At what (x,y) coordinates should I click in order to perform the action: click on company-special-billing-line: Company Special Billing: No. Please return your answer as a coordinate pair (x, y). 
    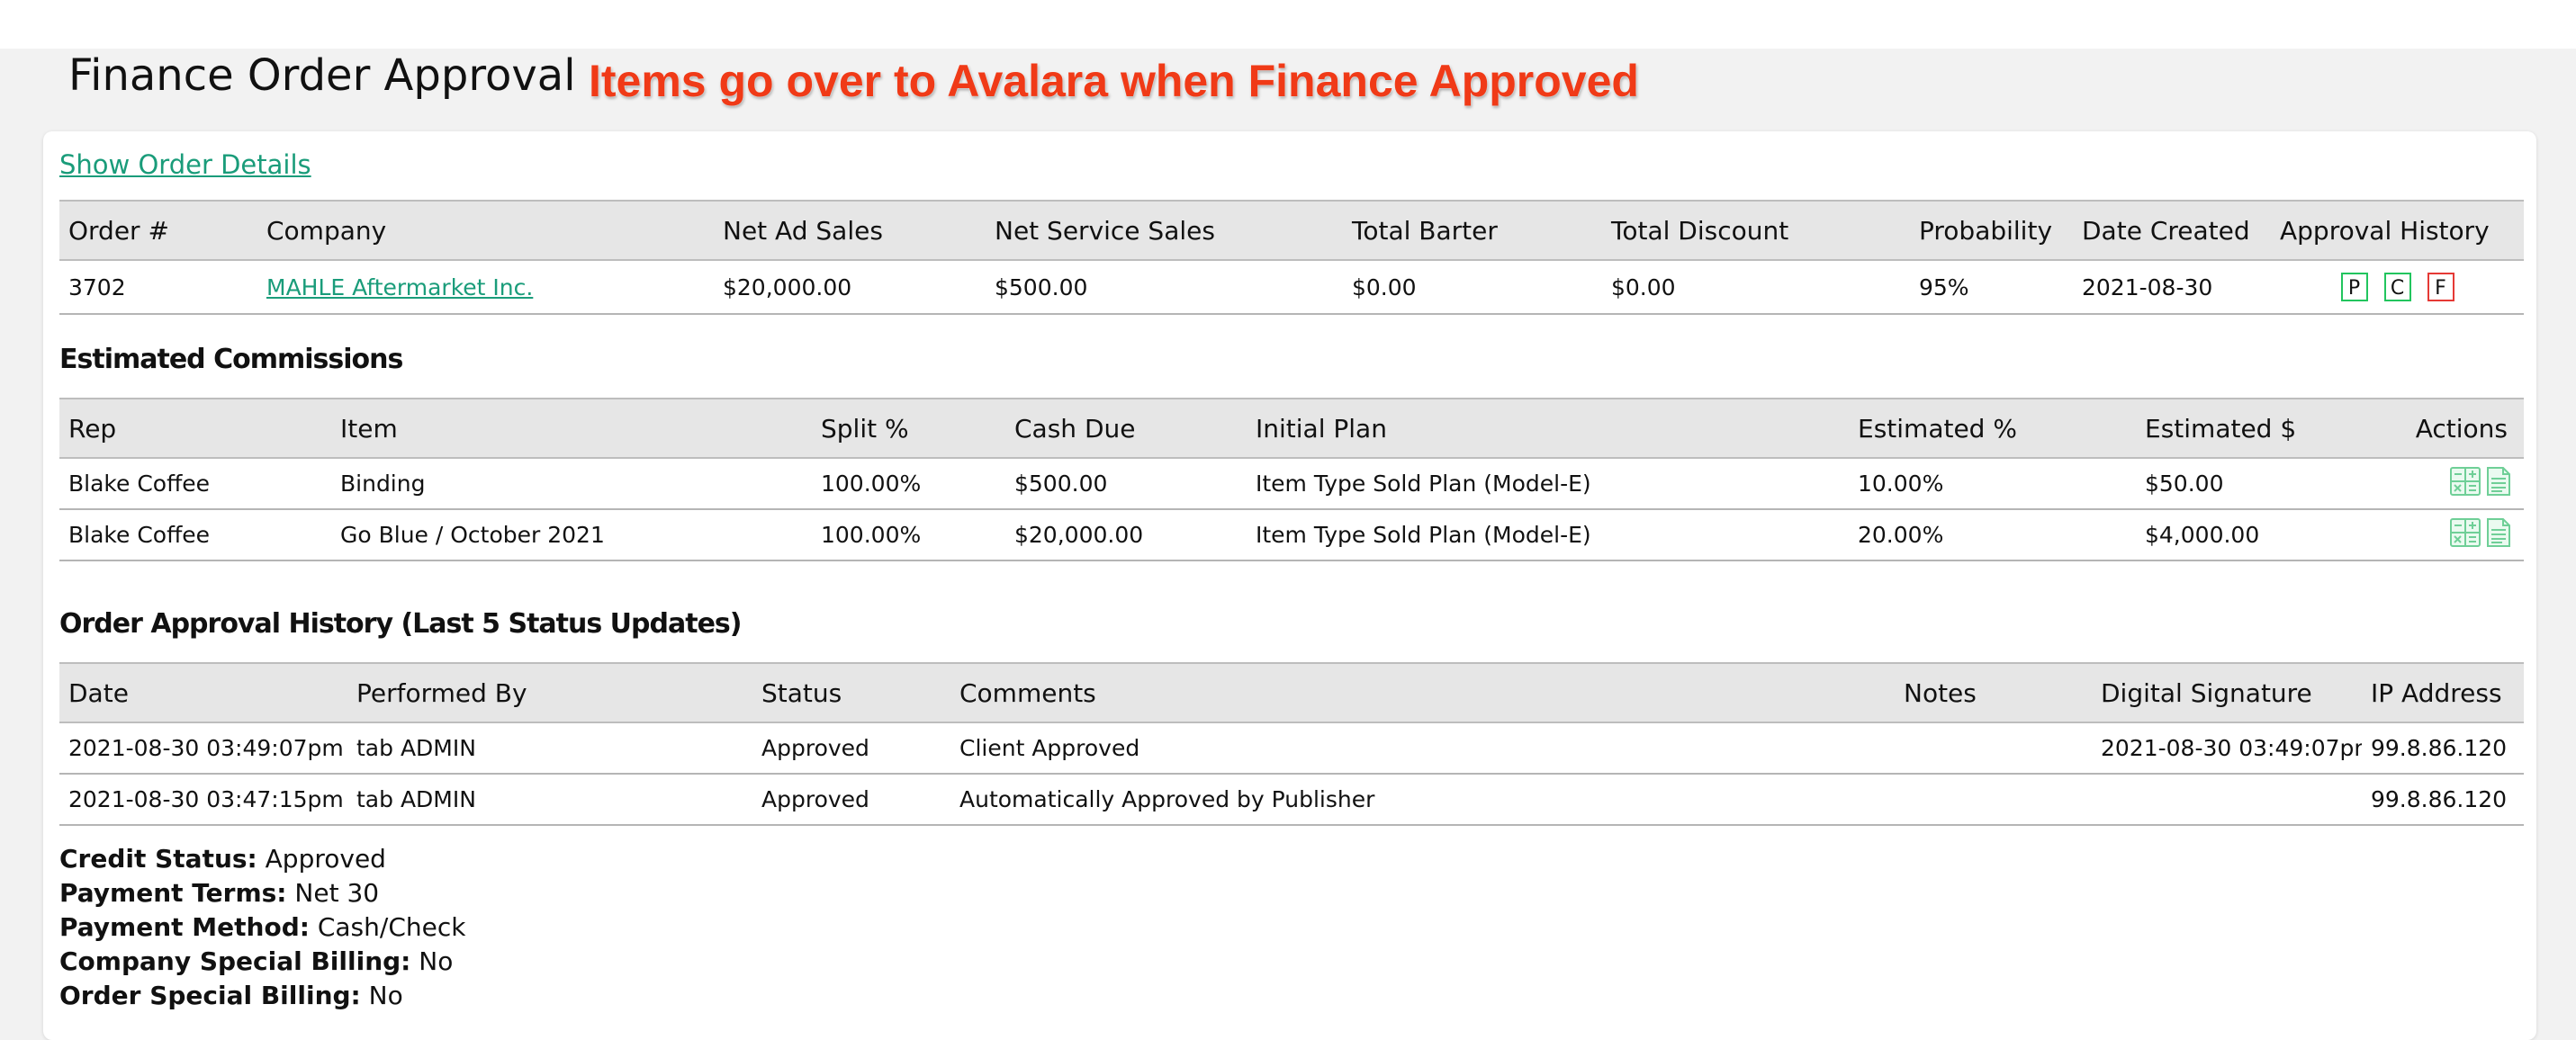
    Looking at the image, I should click on (262, 962).